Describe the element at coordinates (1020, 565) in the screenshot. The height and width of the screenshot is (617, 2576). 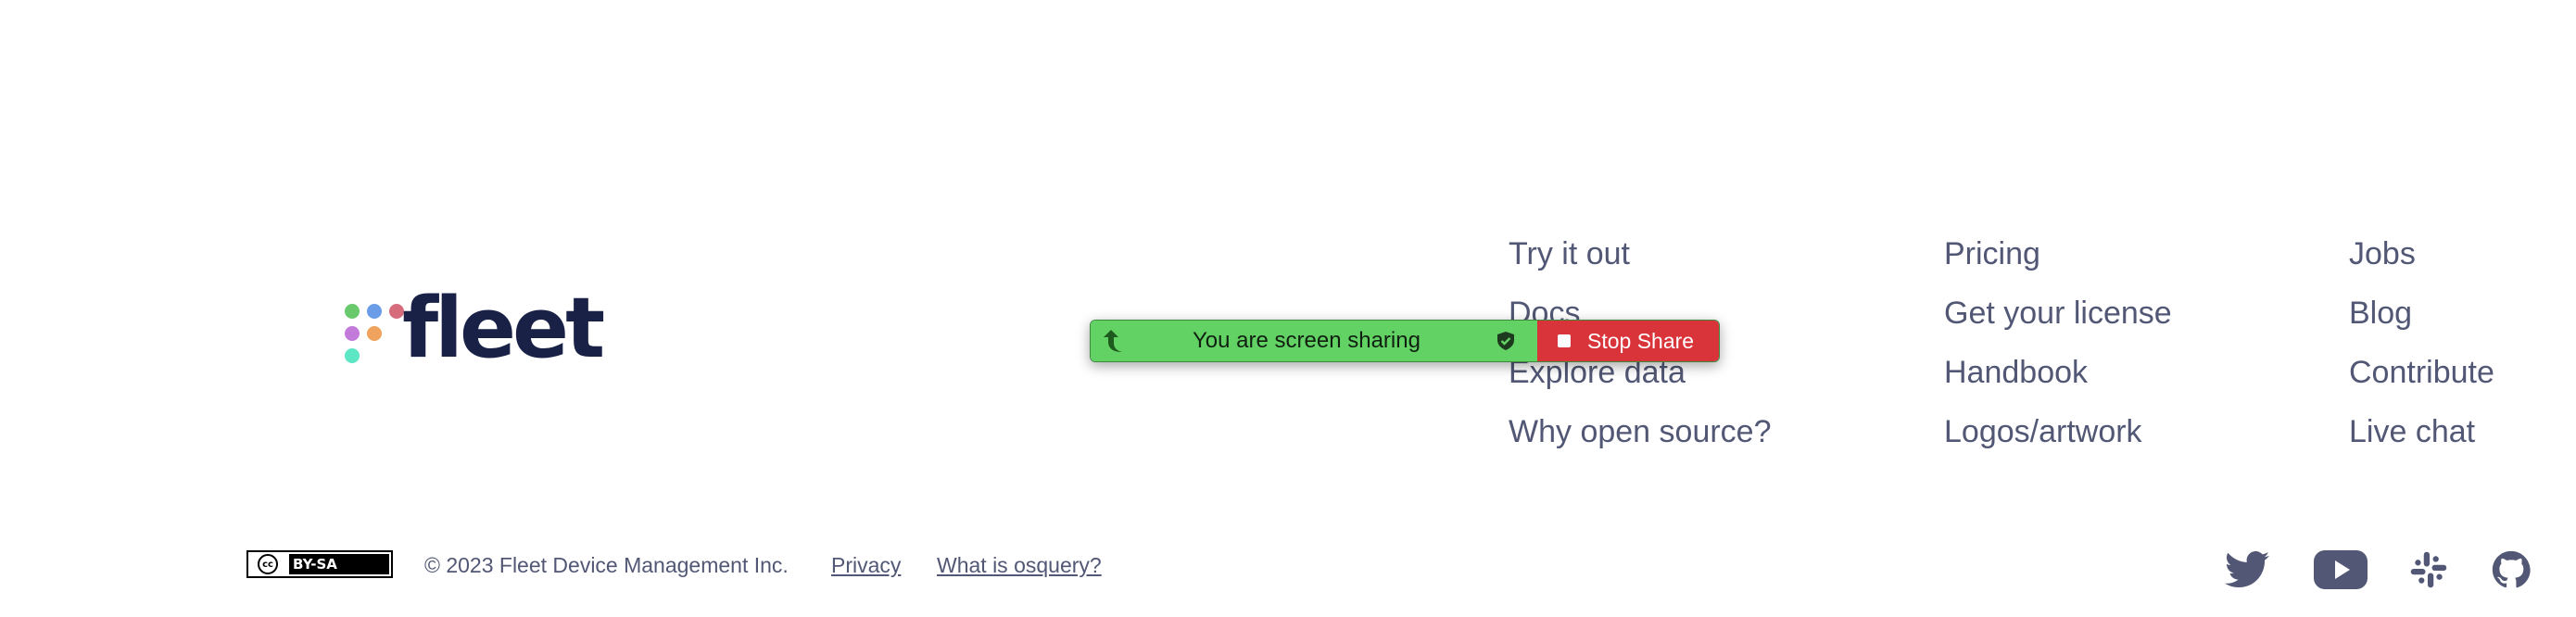
I see `what-is-osquery-link: What is osquery?` at that location.